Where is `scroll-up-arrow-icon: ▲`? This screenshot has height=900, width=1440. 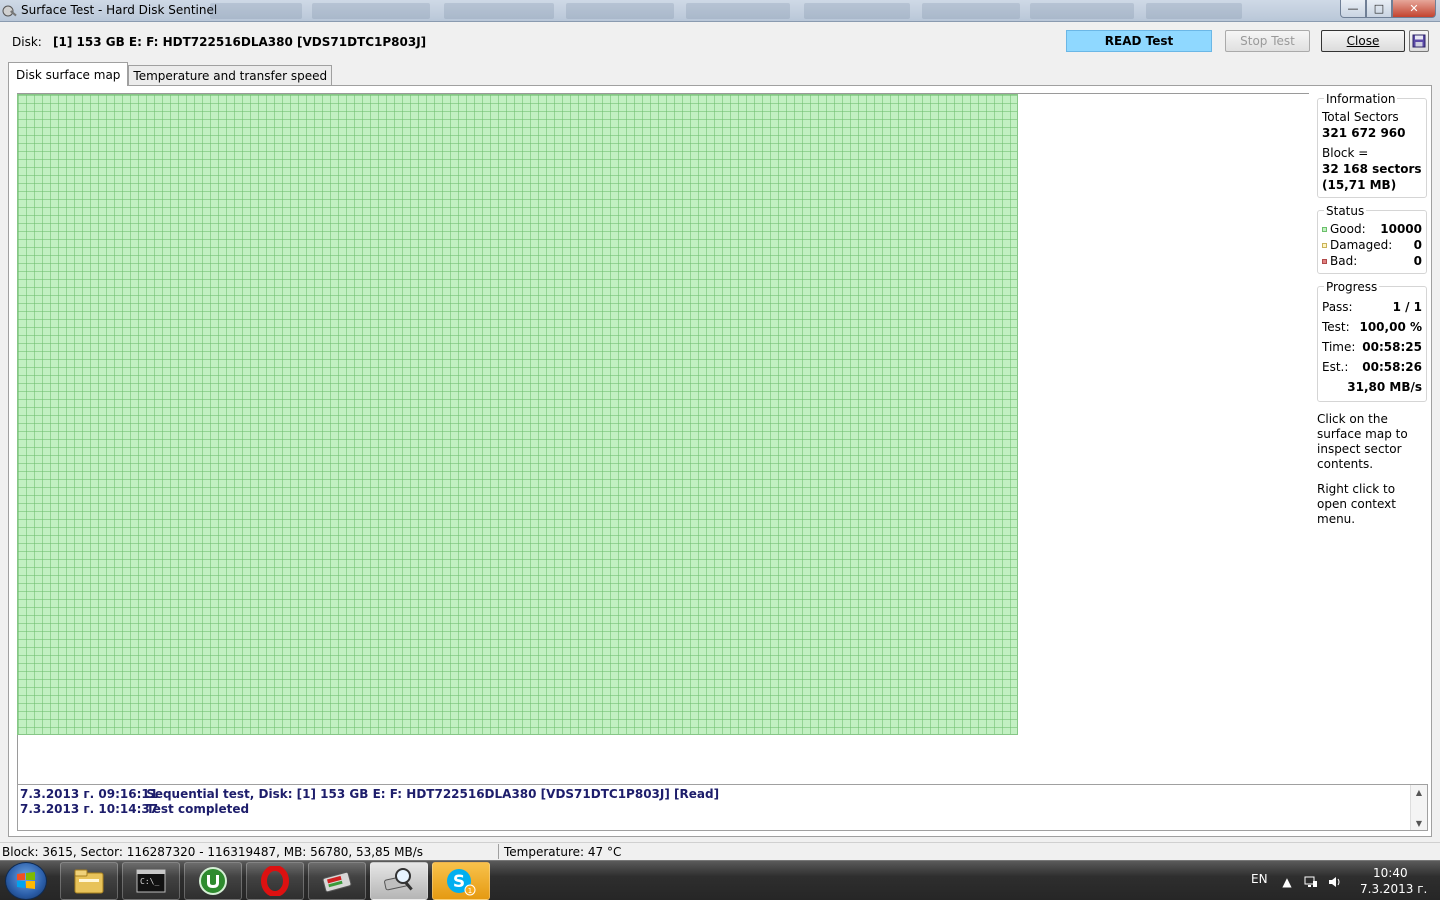 scroll-up-arrow-icon: ▲ is located at coordinates (1419, 792).